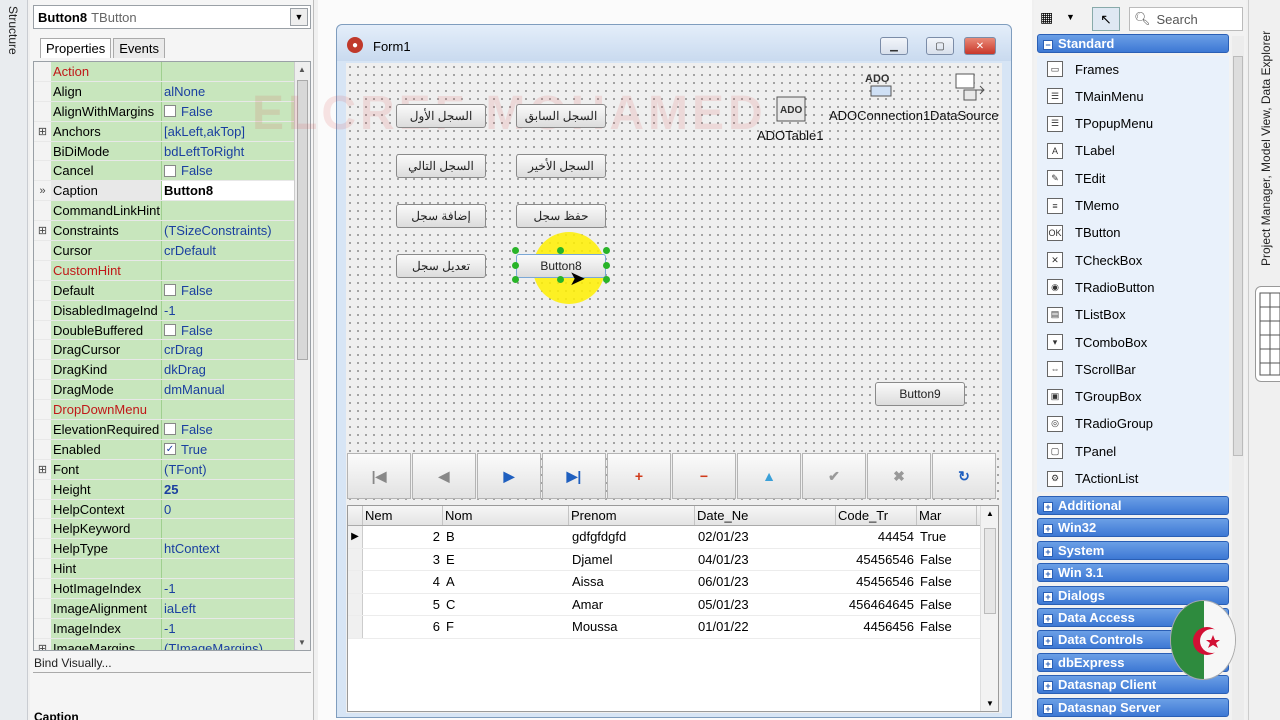 This screenshot has width=1280, height=720. Describe the element at coordinates (1106, 19) in the screenshot. I see `pointer-tool-icon: ↖` at that location.